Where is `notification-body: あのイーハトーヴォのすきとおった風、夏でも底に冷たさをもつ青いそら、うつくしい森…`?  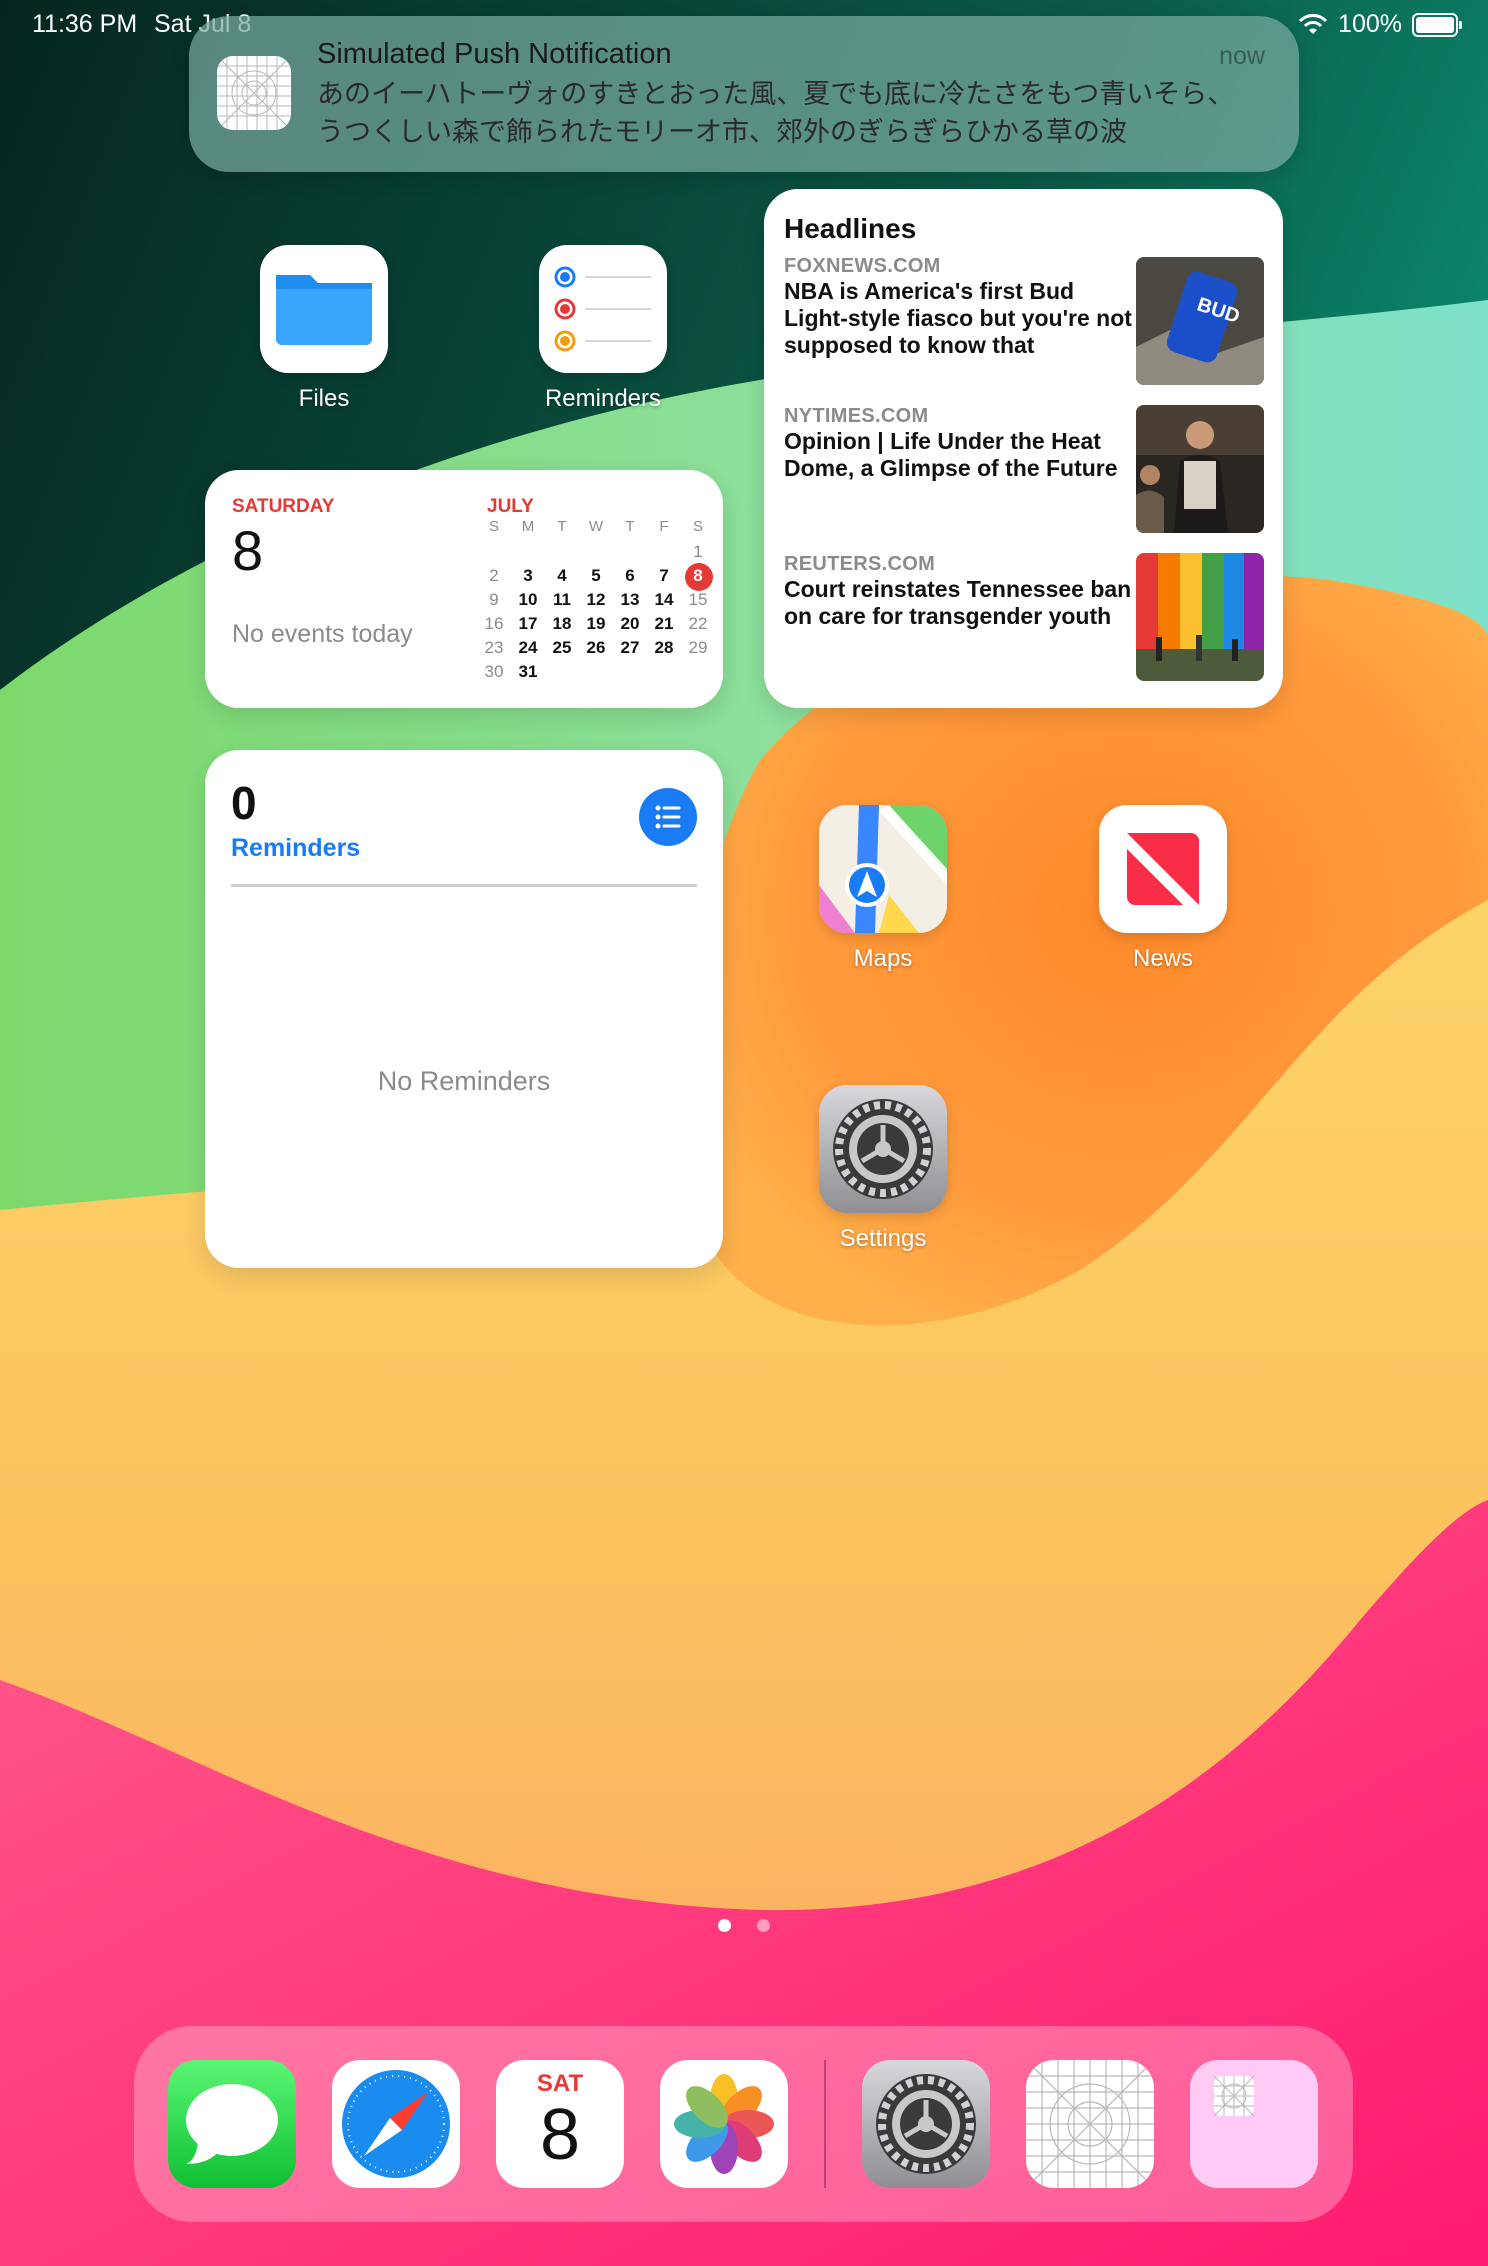 notification-body: あのイーハトーヴォのすきとおった風、夏でも底に冷たさをもつ青いそら、うつくしい森… is located at coordinates (776, 113).